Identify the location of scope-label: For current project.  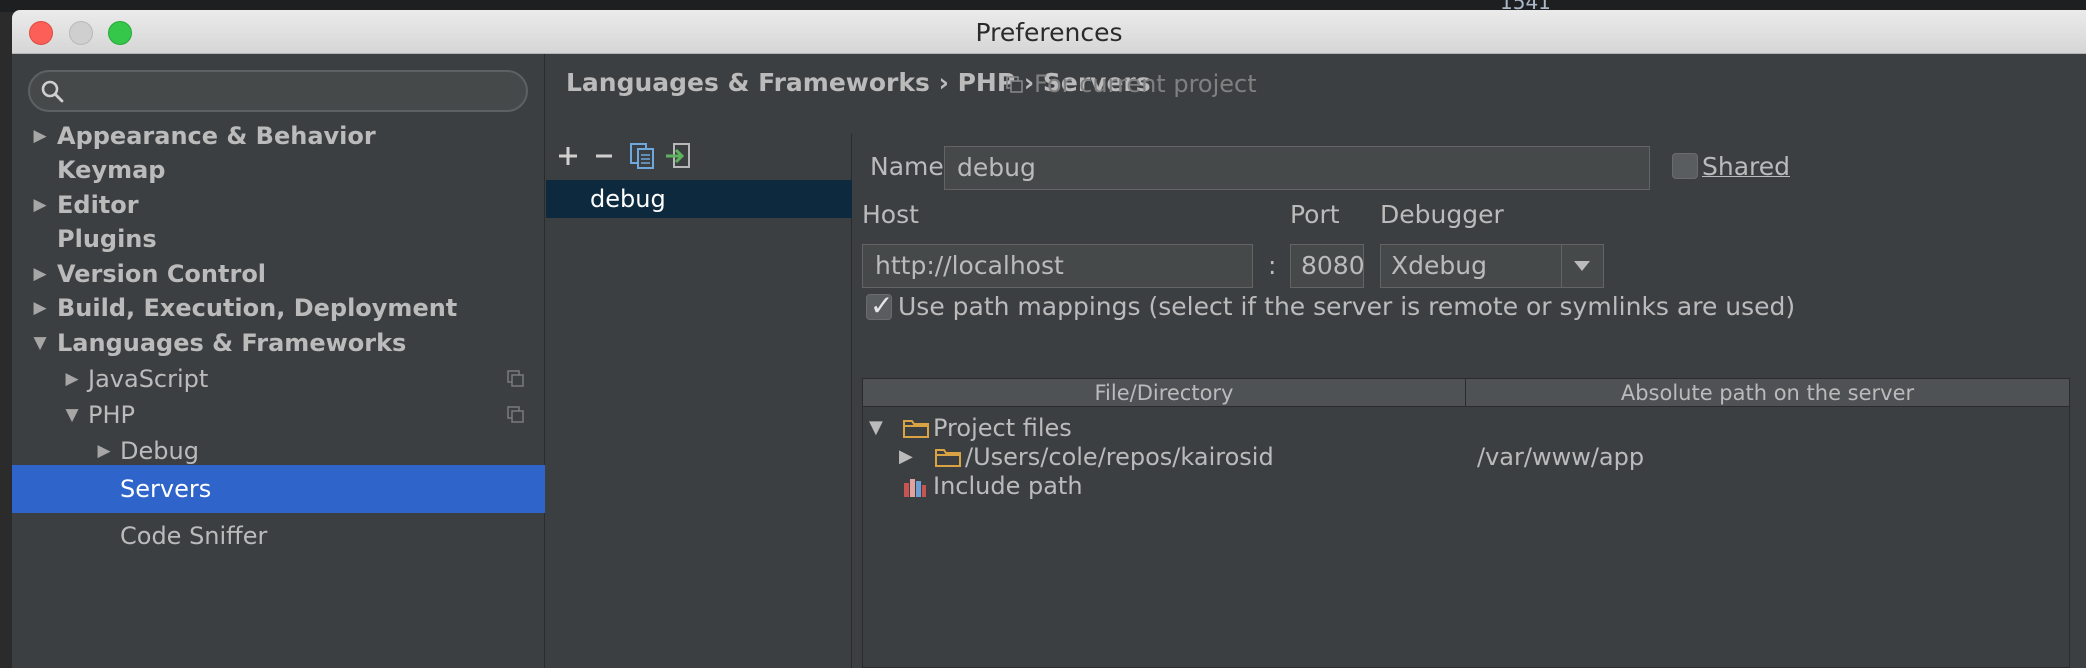
(1145, 84).